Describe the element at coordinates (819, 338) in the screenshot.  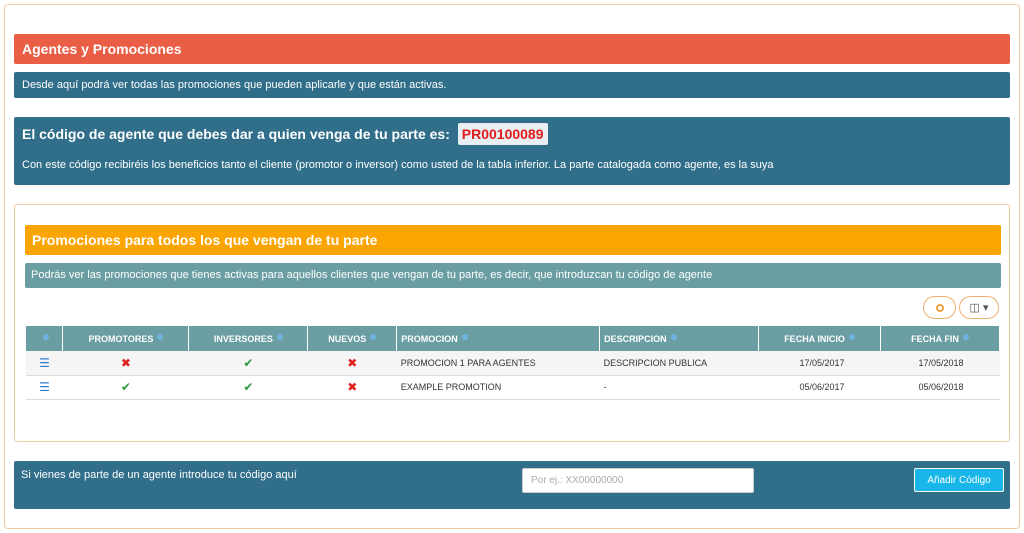
I see `column-header-fecha-inicio: FECHA INICIO` at that location.